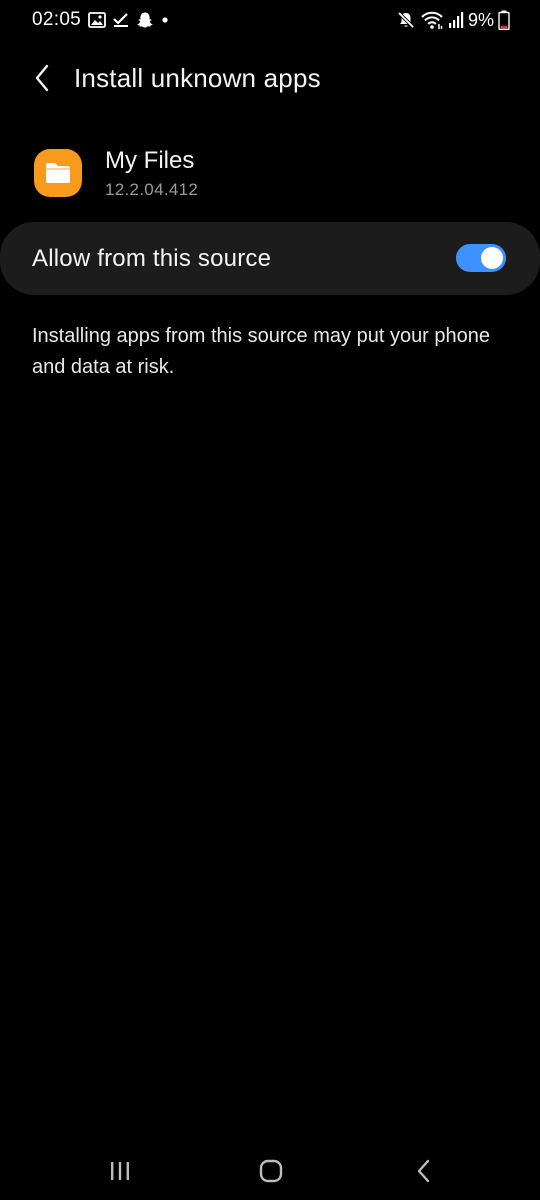  I want to click on navigation-bar, so click(270, 1170).